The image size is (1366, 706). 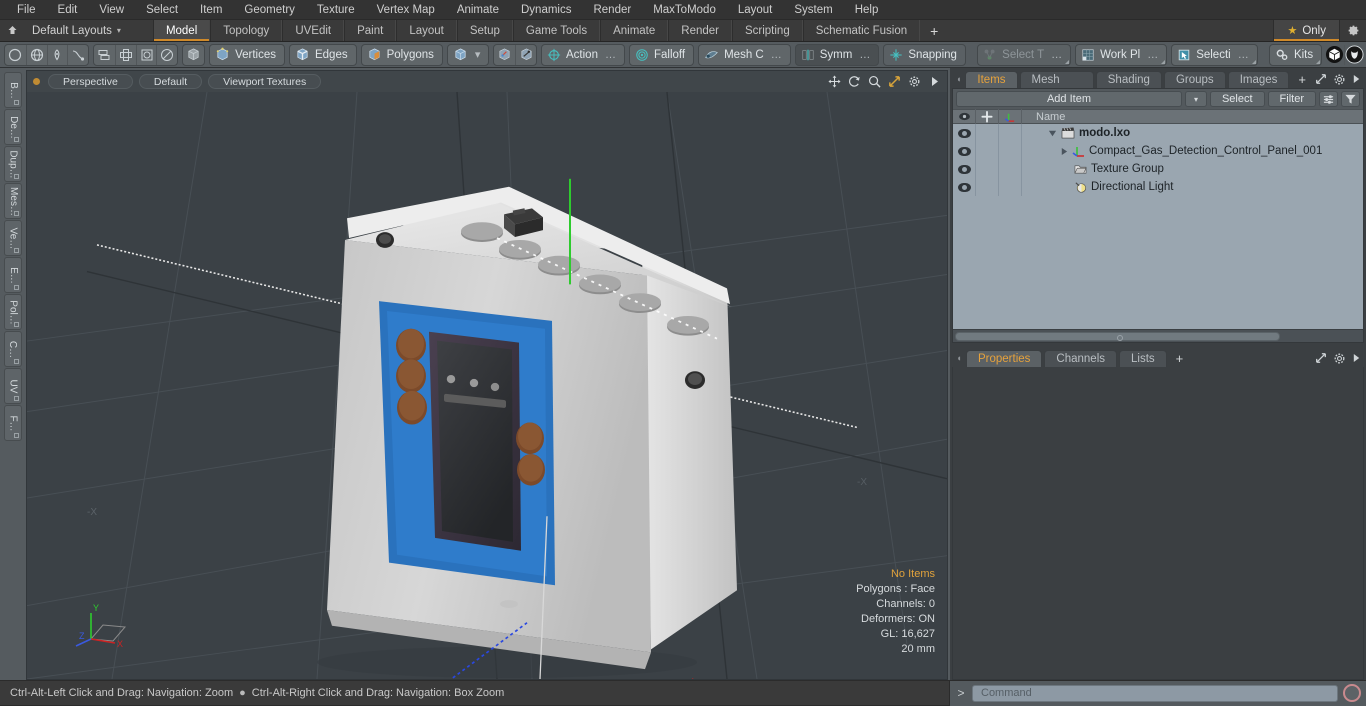 I want to click on mode-polygons-button: Polygons, so click(x=401, y=54).